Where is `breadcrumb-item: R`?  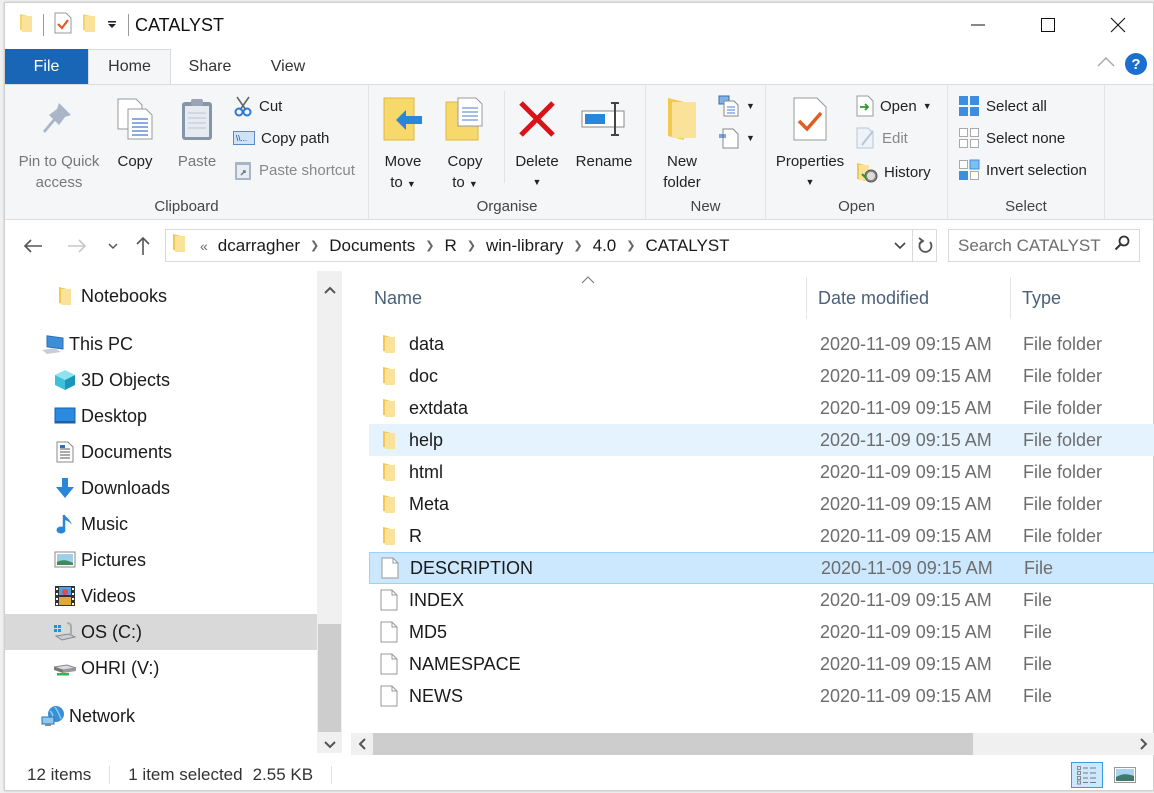
breadcrumb-item: R is located at coordinates (450, 246).